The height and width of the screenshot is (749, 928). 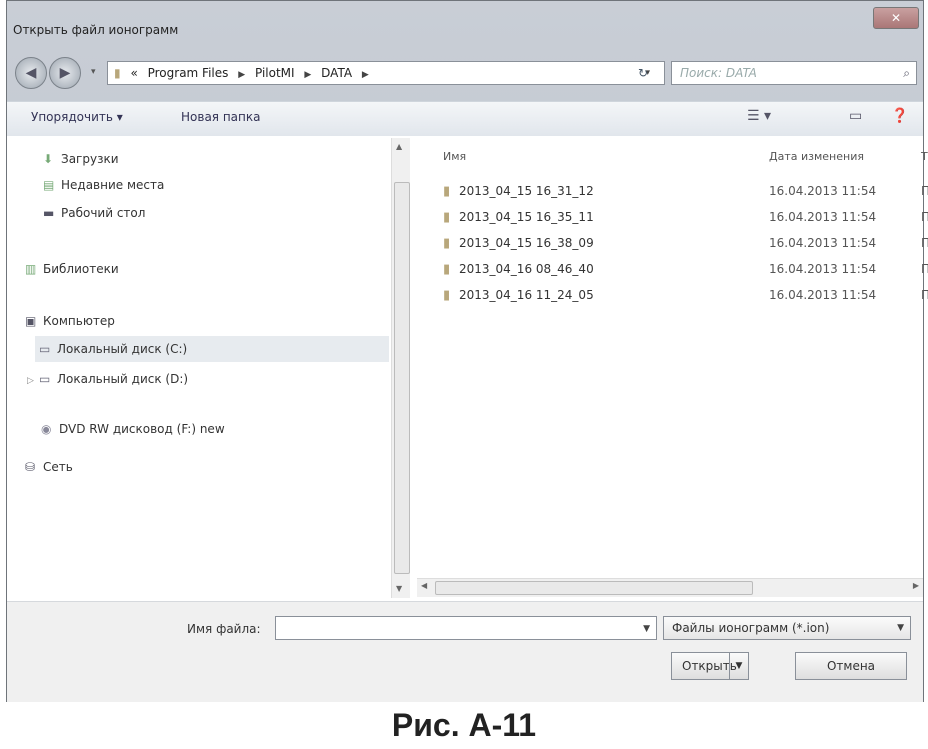 What do you see at coordinates (464, 725) in the screenshot?
I see `figure-caption: Рис. А-11` at bounding box center [464, 725].